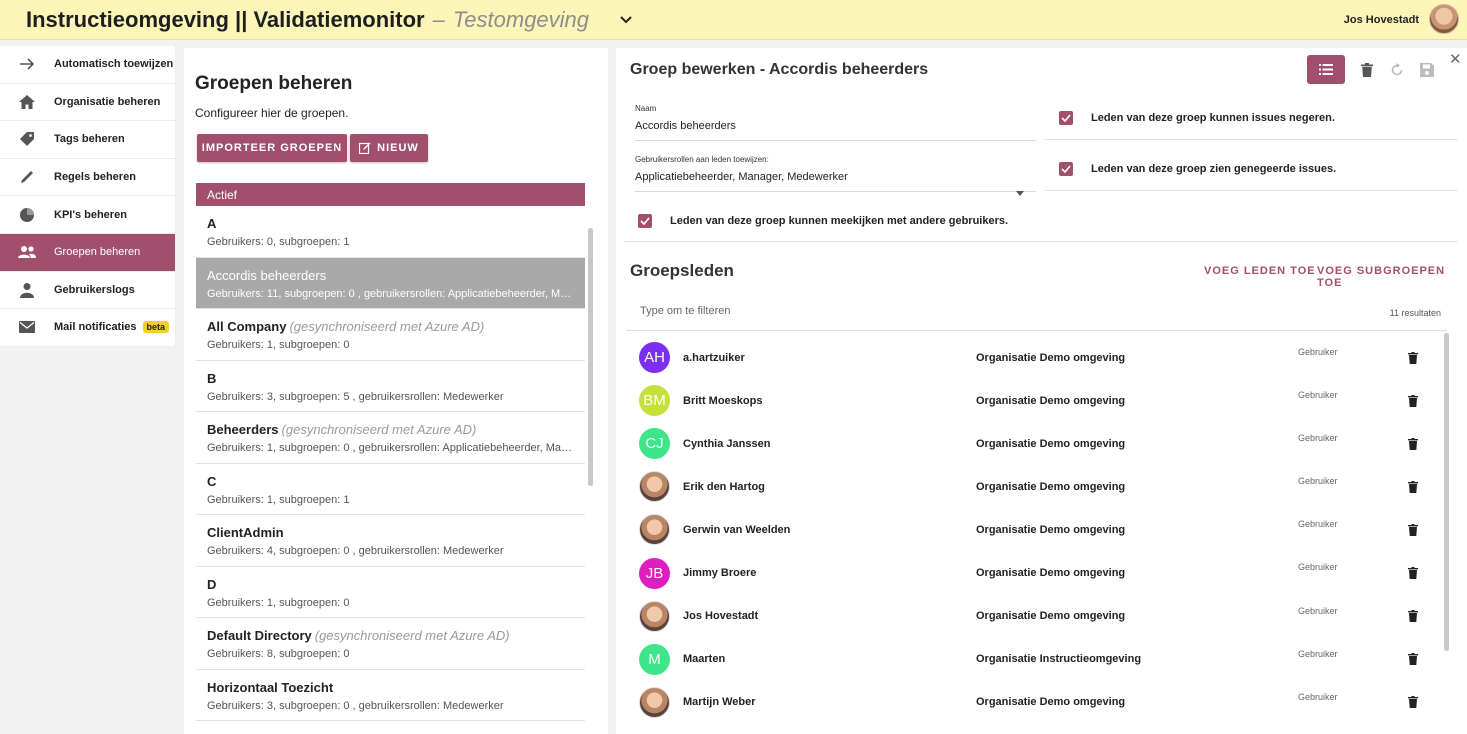 This screenshot has height=734, width=1467. Describe the element at coordinates (87, 178) in the screenshot. I see `sidebar-item-regels-beheren: Regels beheren` at that location.